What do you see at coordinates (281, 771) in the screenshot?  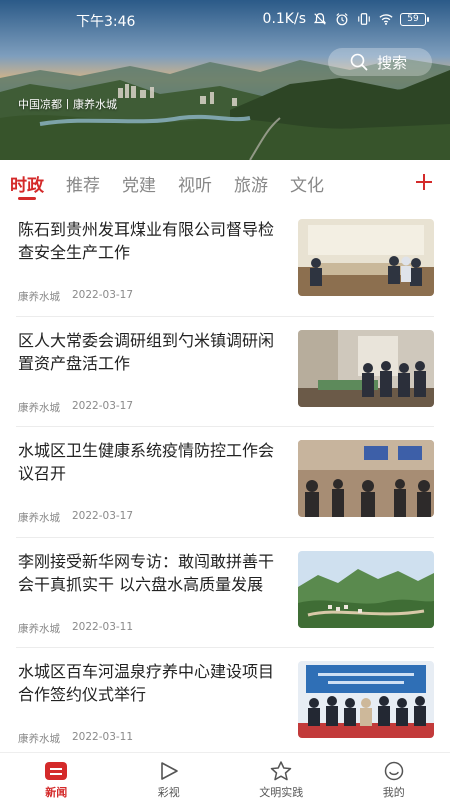 I see `star-icon` at bounding box center [281, 771].